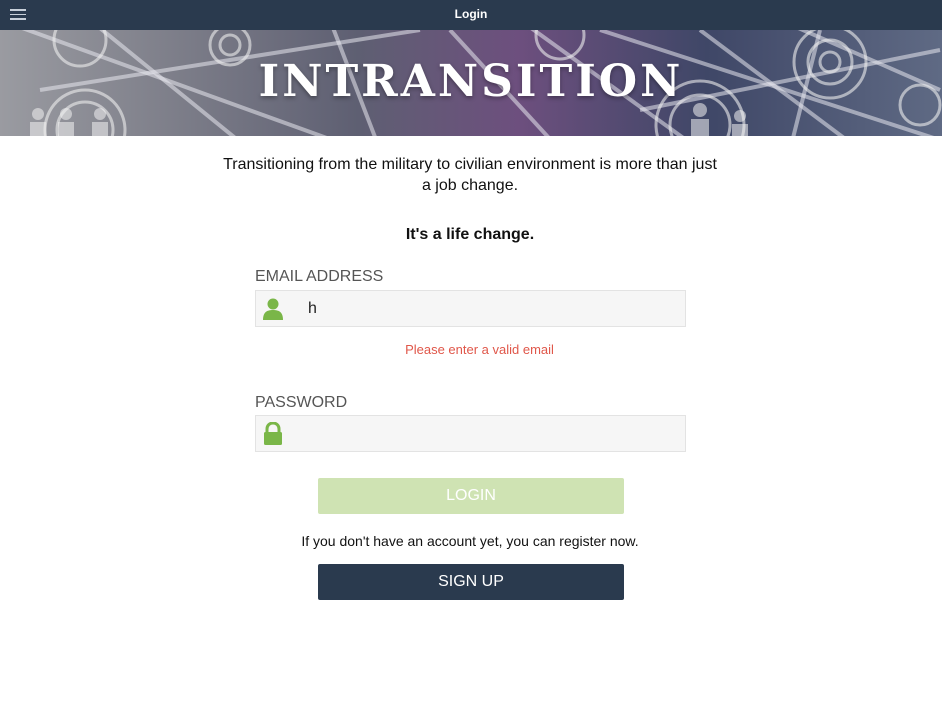  I want to click on password-field, so click(470, 433).